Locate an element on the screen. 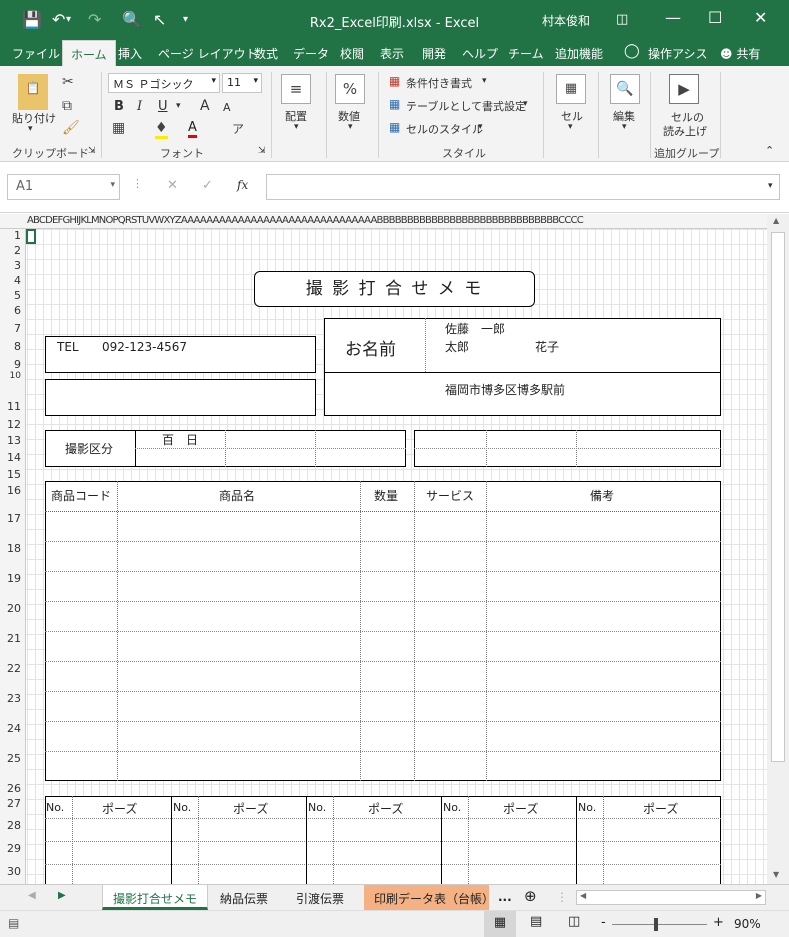 This screenshot has height=937, width=789. vertical-scrollbar: ▲ ▼ is located at coordinates (778, 549).